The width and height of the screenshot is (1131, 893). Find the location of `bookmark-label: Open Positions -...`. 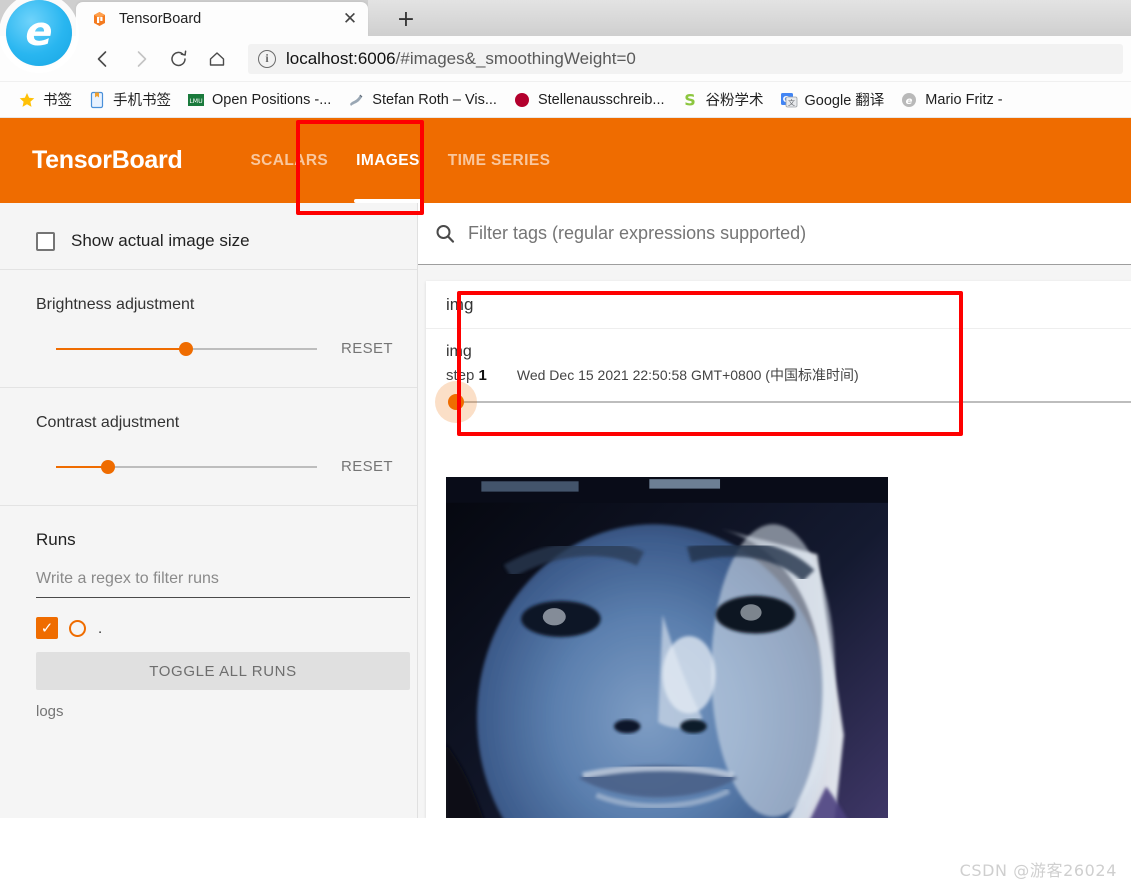

bookmark-label: Open Positions -... is located at coordinates (272, 99).